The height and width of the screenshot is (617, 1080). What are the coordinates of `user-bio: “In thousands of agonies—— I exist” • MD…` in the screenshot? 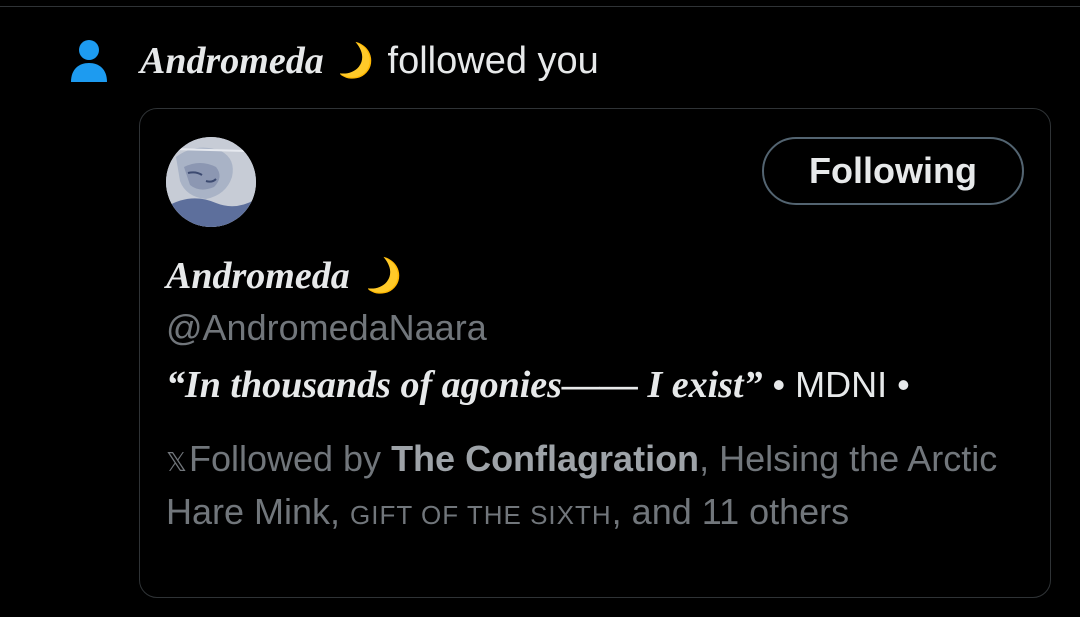 It's located at (538, 385).